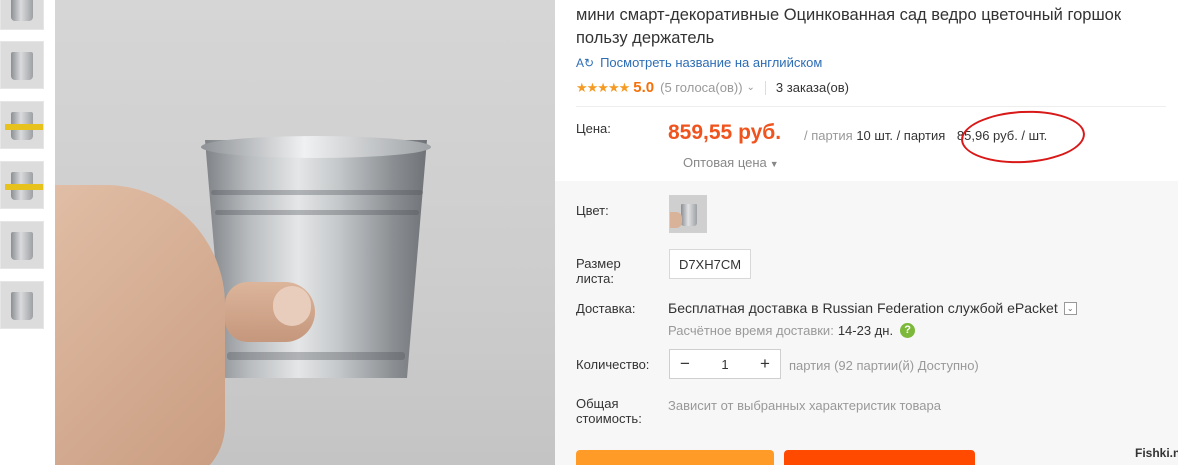 The height and width of the screenshot is (465, 1178). Describe the element at coordinates (606, 308) in the screenshot. I see `shipping-label: Доставка:` at that location.